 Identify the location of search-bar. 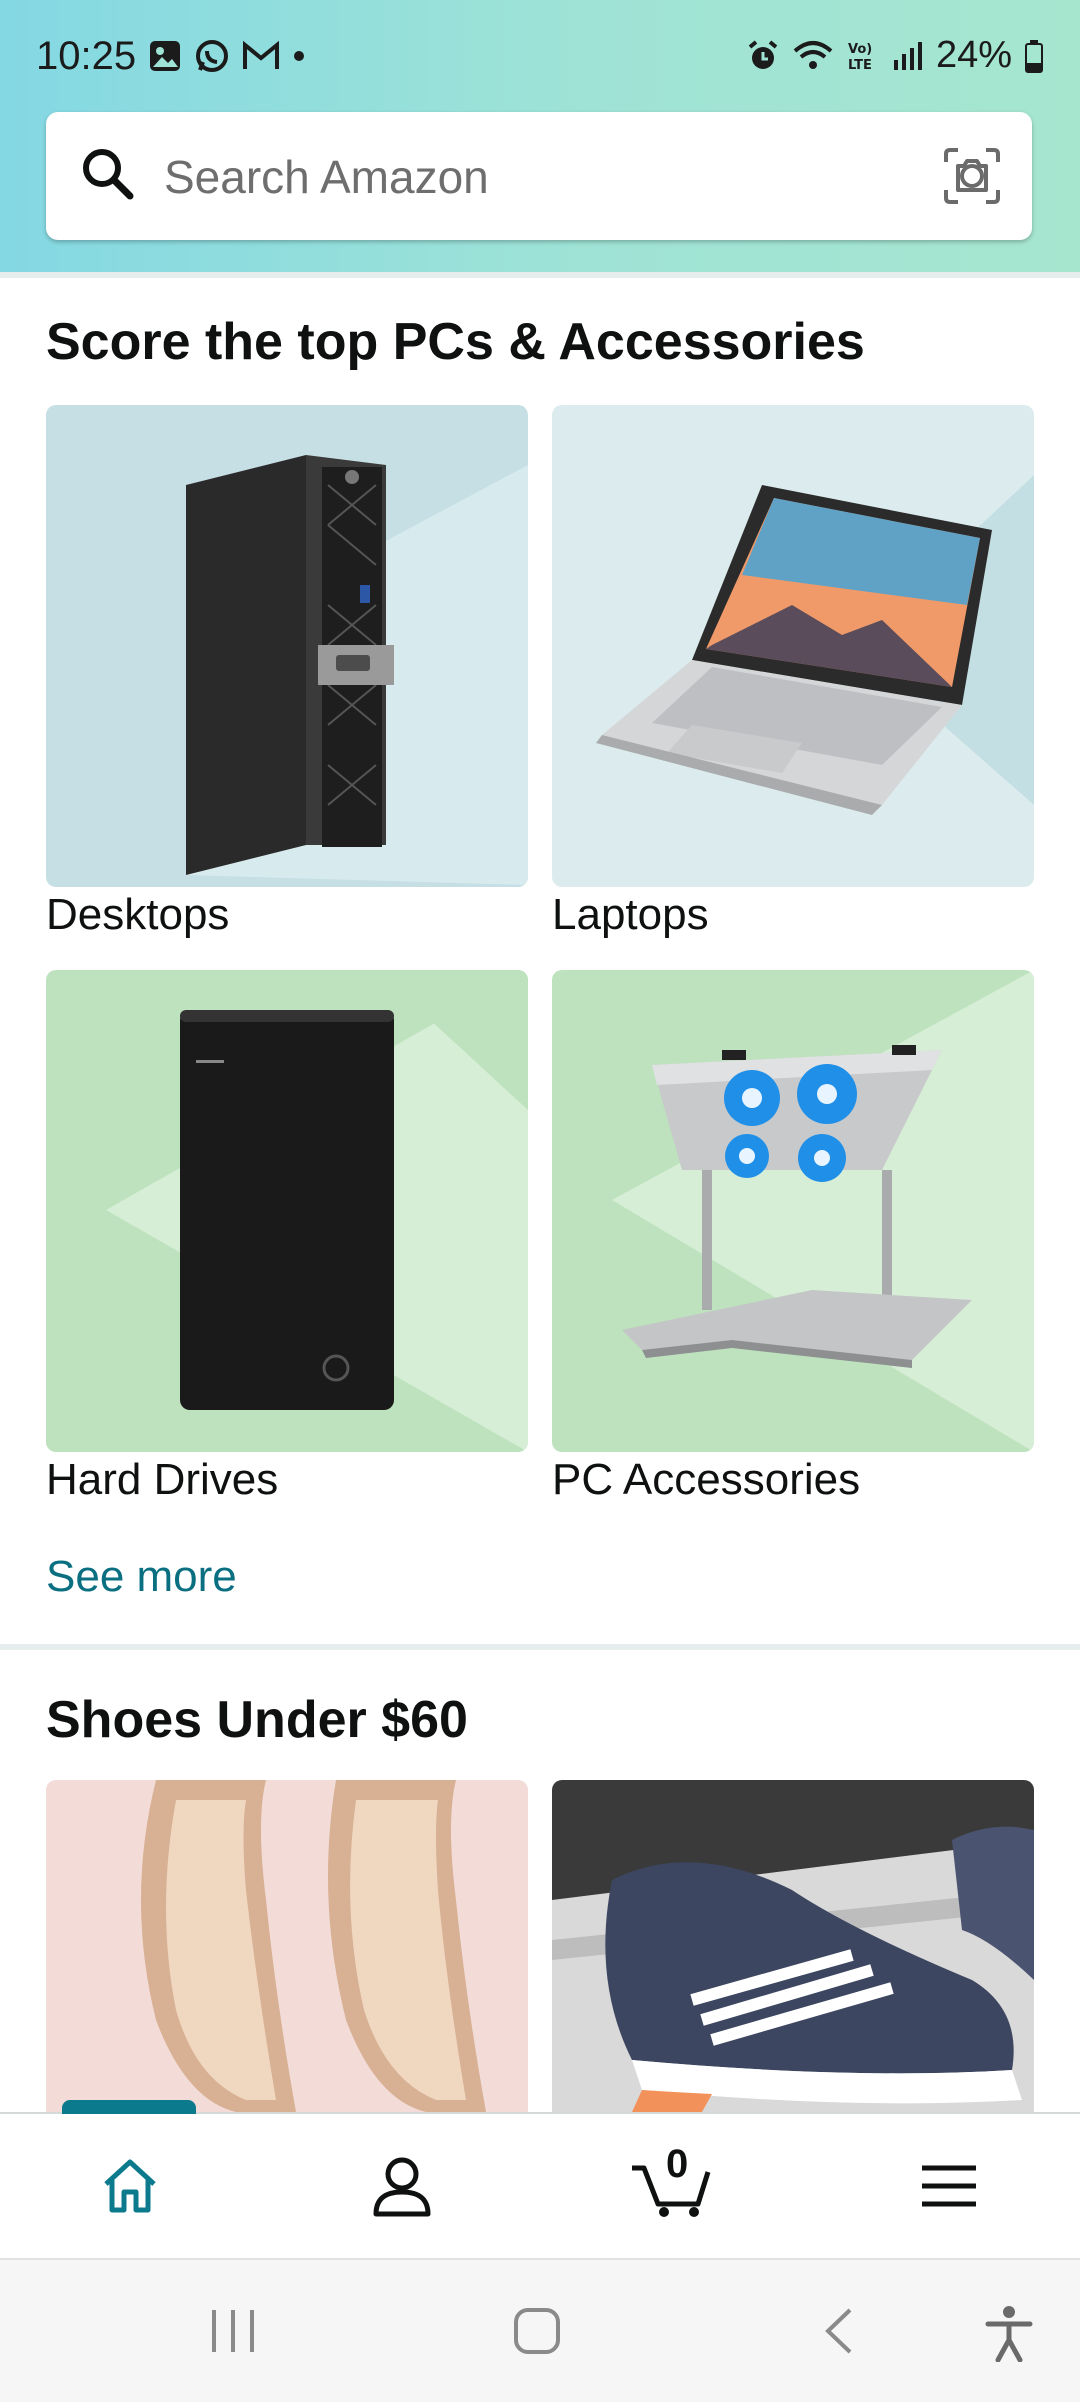
(539, 176).